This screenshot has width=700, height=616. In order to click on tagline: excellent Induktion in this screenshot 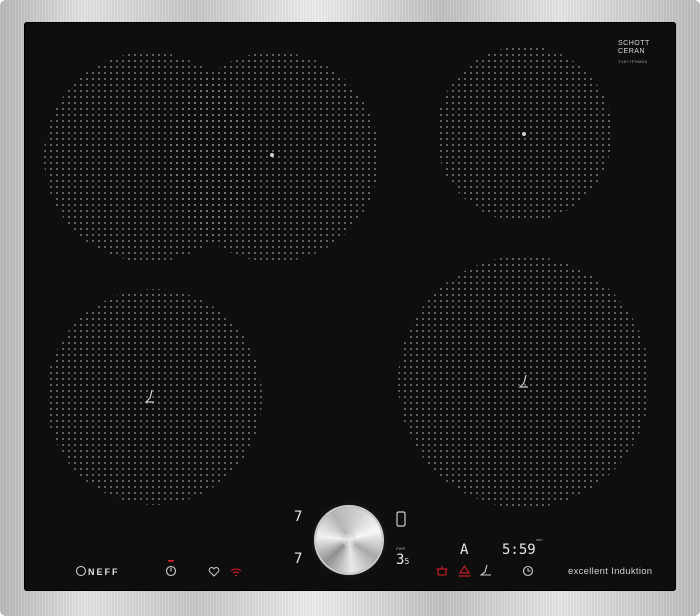, I will do `click(610, 571)`.